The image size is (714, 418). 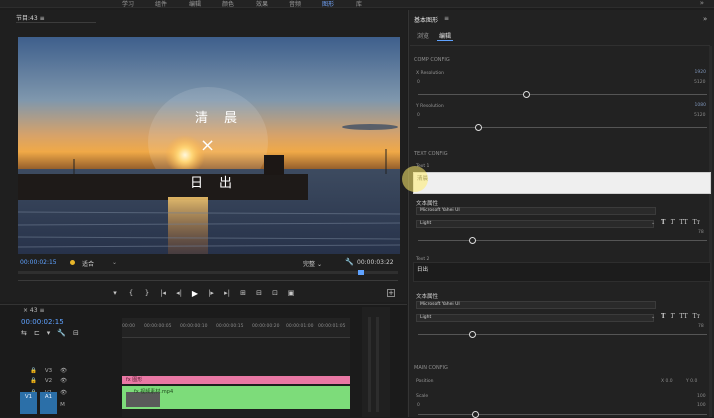 What do you see at coordinates (154, 392) in the screenshot?
I see `video-clip-label: fx 视频素材.mp4` at bounding box center [154, 392].